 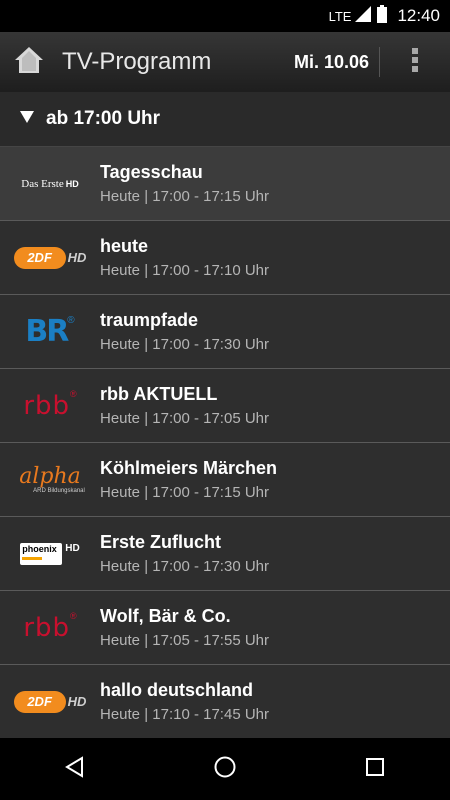 What do you see at coordinates (32, 558) in the screenshot?
I see `phoenix-logo-bar` at bounding box center [32, 558].